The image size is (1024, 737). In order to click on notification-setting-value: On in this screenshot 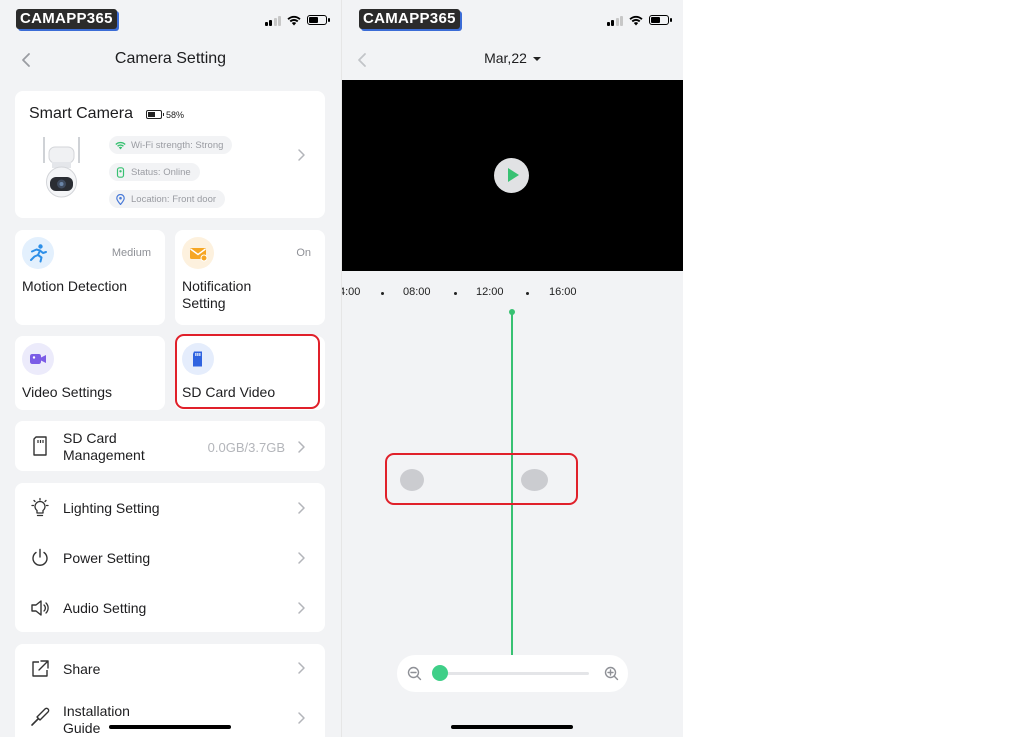, I will do `click(303, 253)`.